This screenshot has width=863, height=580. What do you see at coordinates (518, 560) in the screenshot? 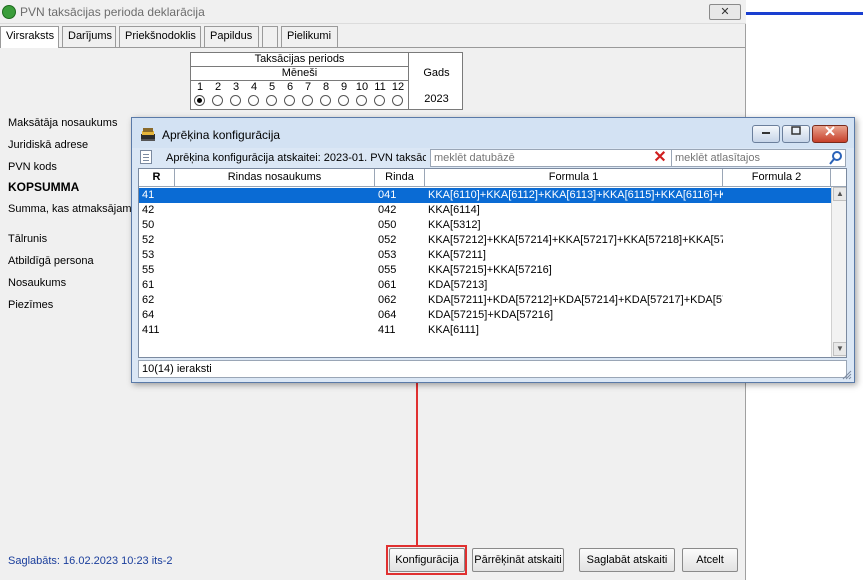
I see `recalculate-button: Pārrēķināt atskaiti` at bounding box center [518, 560].